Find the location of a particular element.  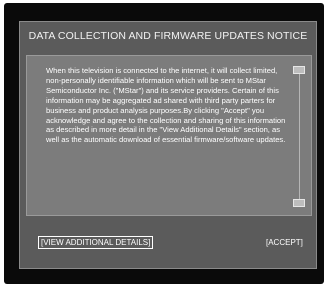

scroll-up-arrow is located at coordinates (299, 70).